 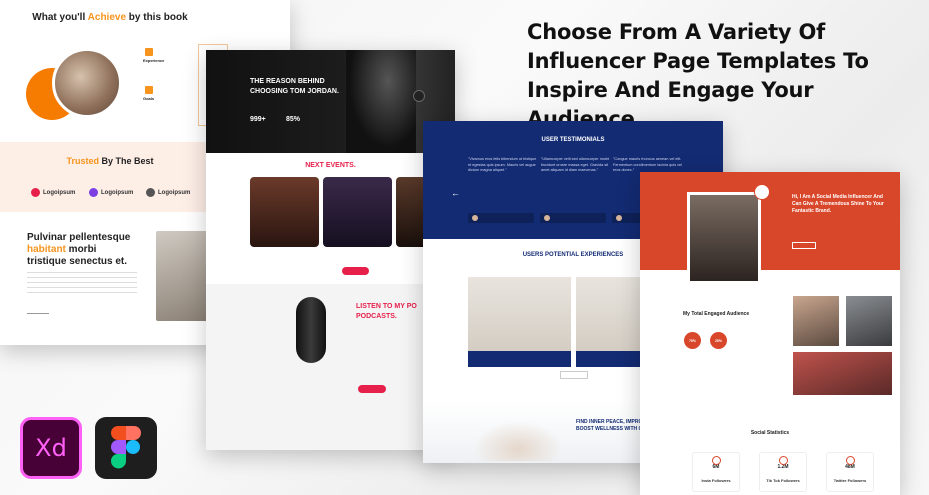 What do you see at coordinates (258, 119) in the screenshot?
I see `stat-1: 999+` at bounding box center [258, 119].